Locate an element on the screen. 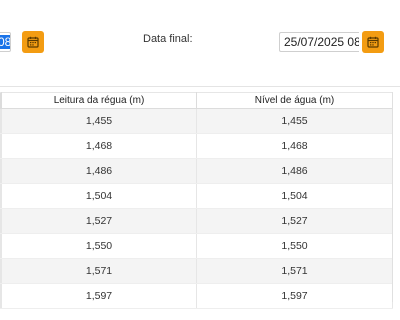  start-date-input: 08 is located at coordinates (5, 42).